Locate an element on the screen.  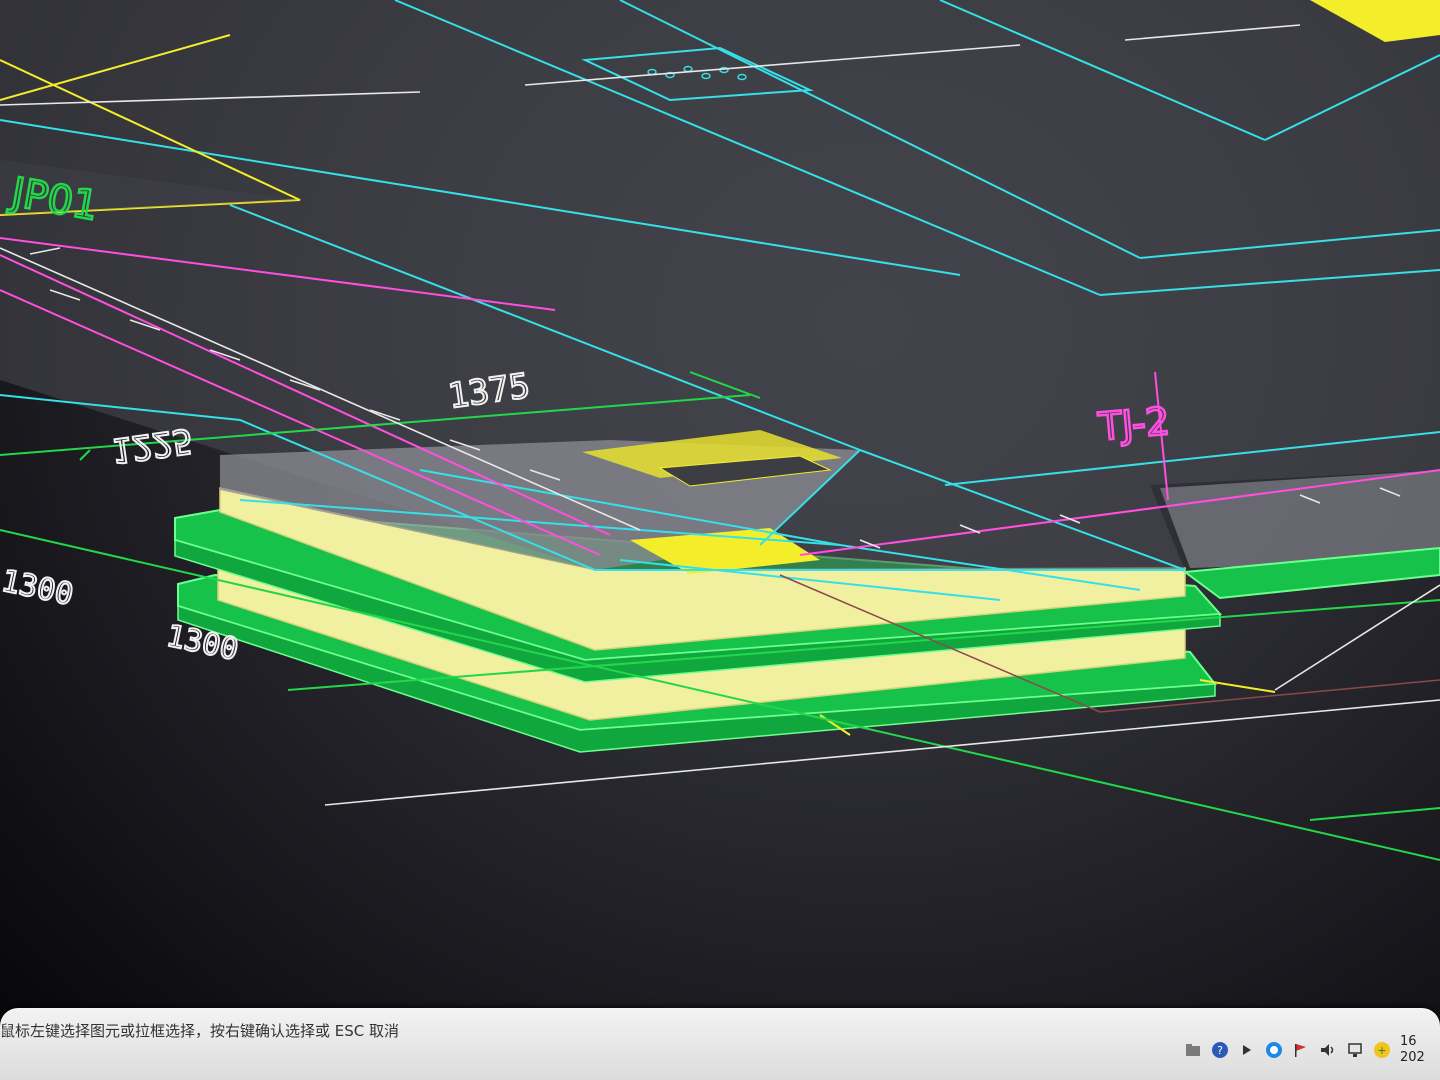
help-icon: ? is located at coordinates (1220, 1050).